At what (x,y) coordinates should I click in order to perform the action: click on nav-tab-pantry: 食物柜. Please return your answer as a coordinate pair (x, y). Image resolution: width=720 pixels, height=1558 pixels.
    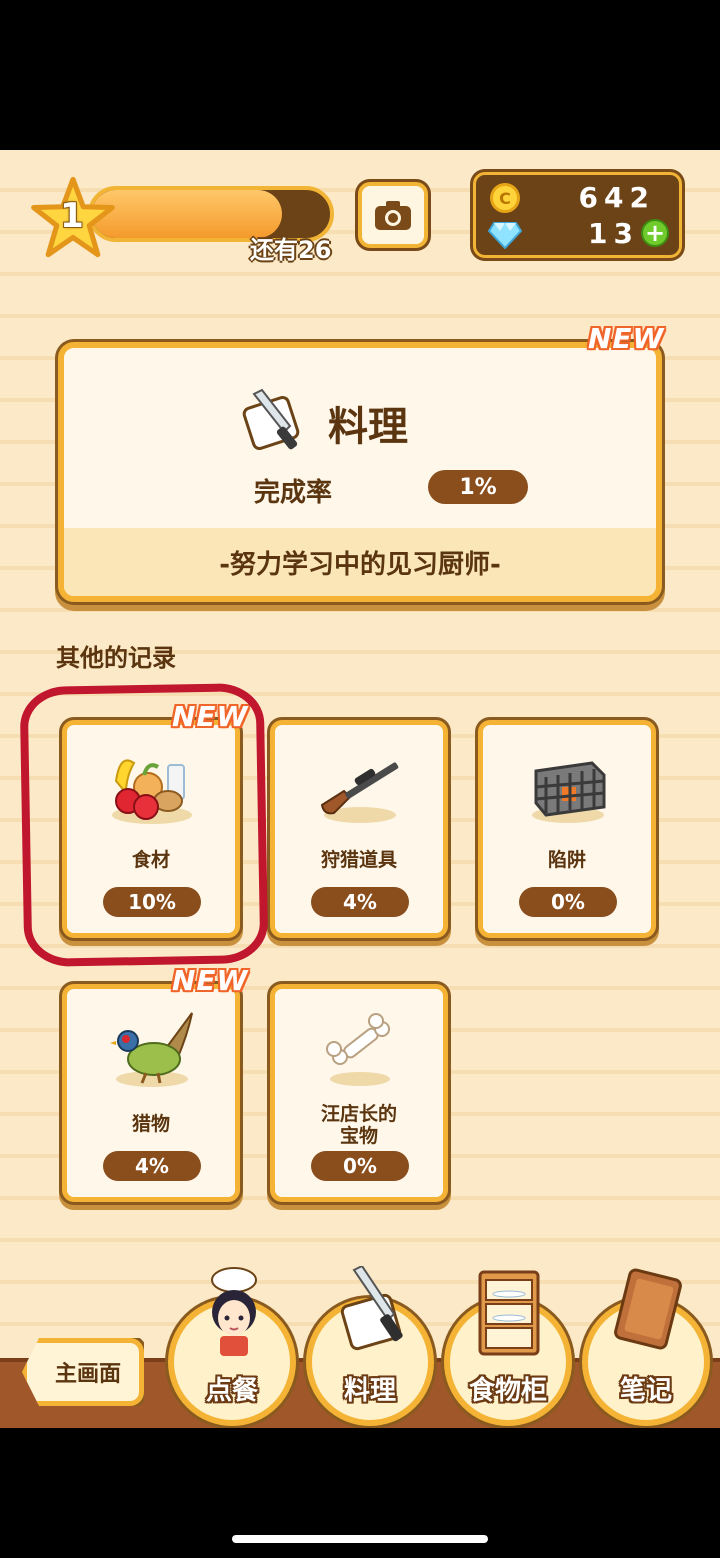
    Looking at the image, I should click on (508, 1348).